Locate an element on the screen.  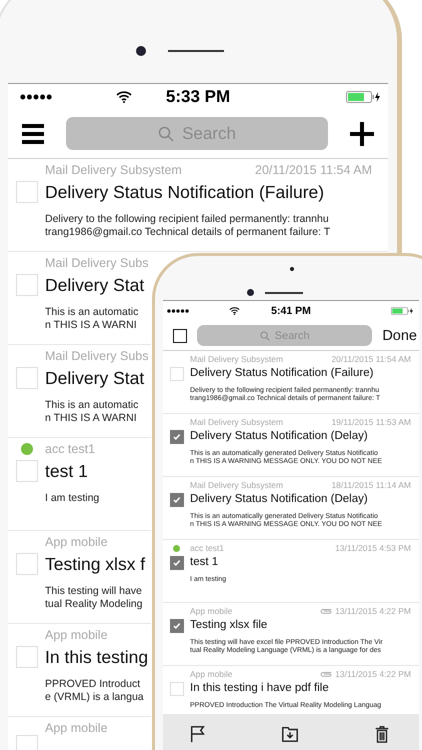
message-subject: In this testing i have pdf file is located at coordinates (259, 688).